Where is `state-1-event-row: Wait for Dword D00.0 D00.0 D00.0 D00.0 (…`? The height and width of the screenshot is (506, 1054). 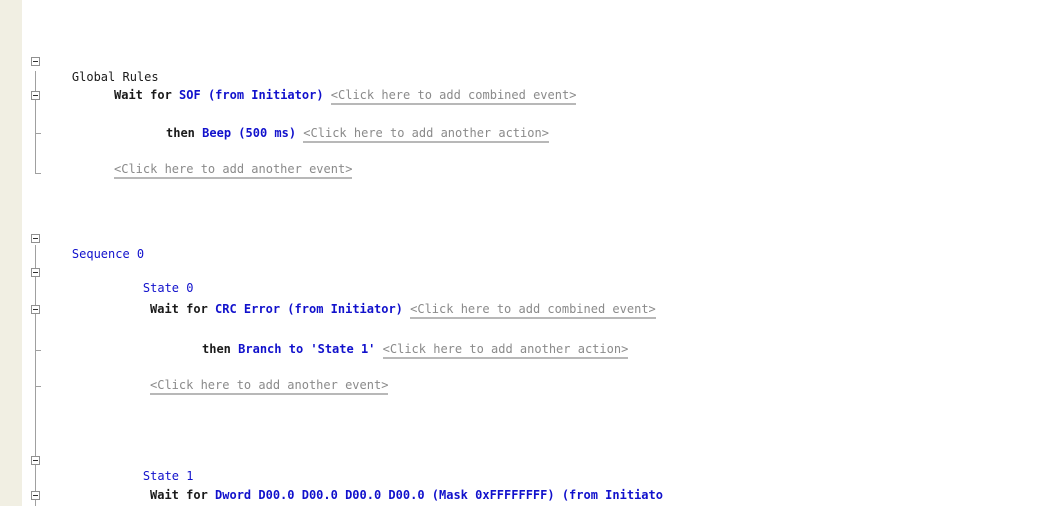
state-1-event-row: Wait for Dword D00.0 D00.0 D00.0 D00.0 (… is located at coordinates (406, 495).